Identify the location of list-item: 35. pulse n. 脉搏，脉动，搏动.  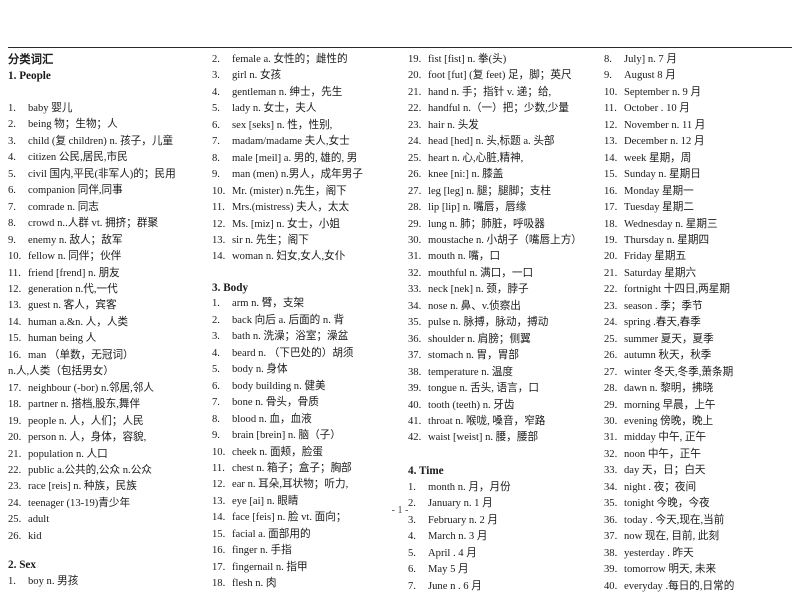
(504, 323).